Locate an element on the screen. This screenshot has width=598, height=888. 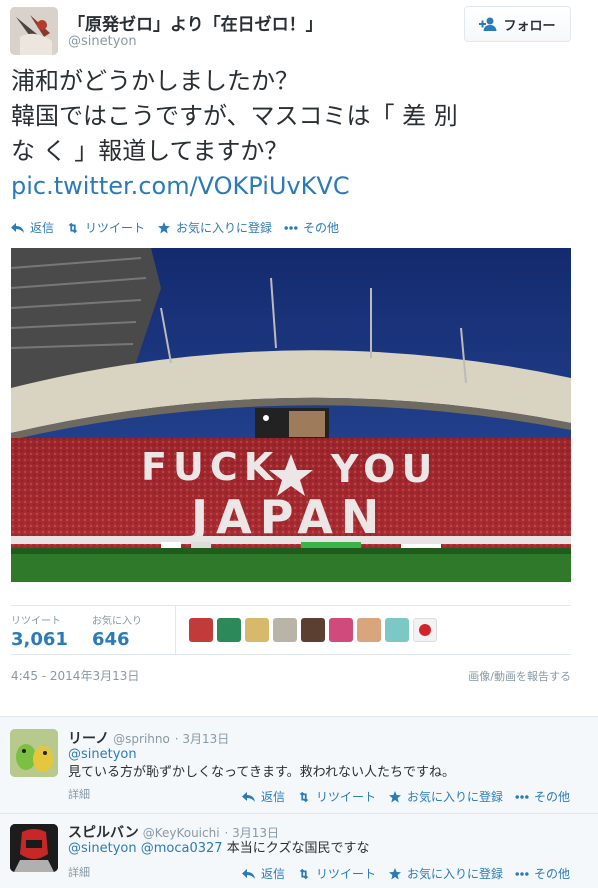
tweet-stats: リツイート 3,061 お気に入り 646 is located at coordinates (291, 630).